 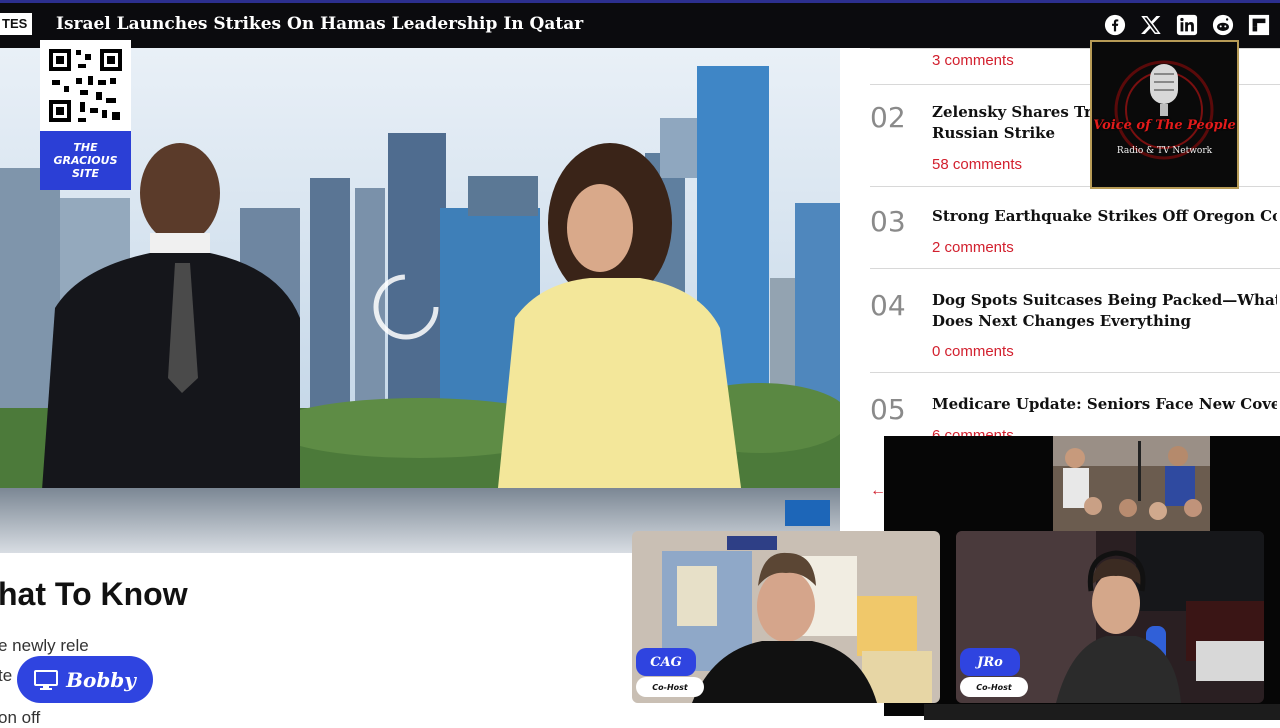 What do you see at coordinates (85, 85) in the screenshot?
I see `qr-code` at bounding box center [85, 85].